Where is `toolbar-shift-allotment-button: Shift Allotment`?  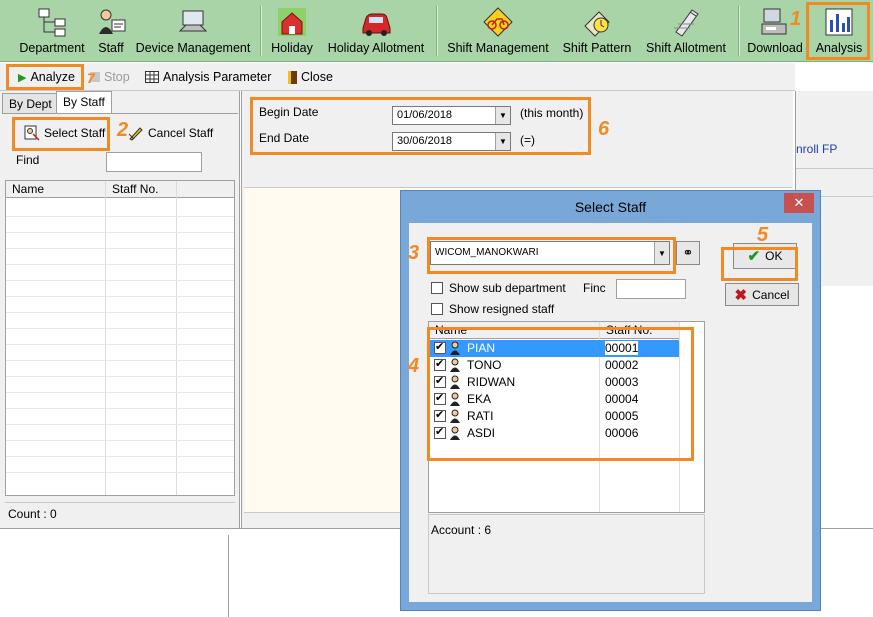 toolbar-shift-allotment-button: Shift Allotment is located at coordinates (686, 31).